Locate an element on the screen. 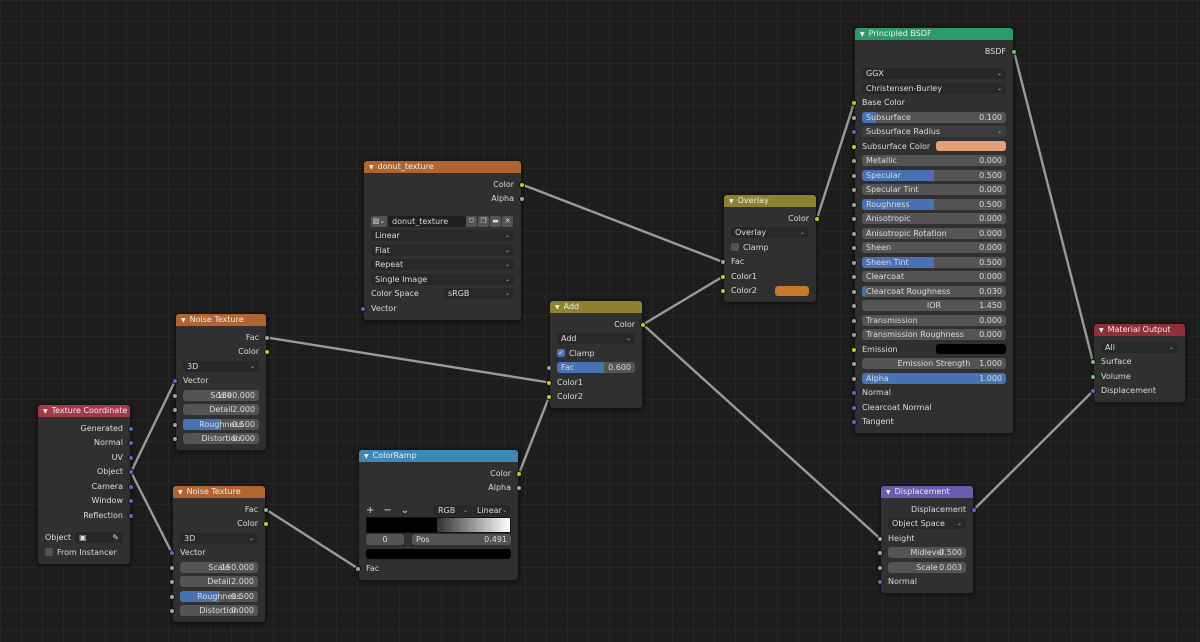  node-header: ▼ Principled BSDF is located at coordinates (934, 34).